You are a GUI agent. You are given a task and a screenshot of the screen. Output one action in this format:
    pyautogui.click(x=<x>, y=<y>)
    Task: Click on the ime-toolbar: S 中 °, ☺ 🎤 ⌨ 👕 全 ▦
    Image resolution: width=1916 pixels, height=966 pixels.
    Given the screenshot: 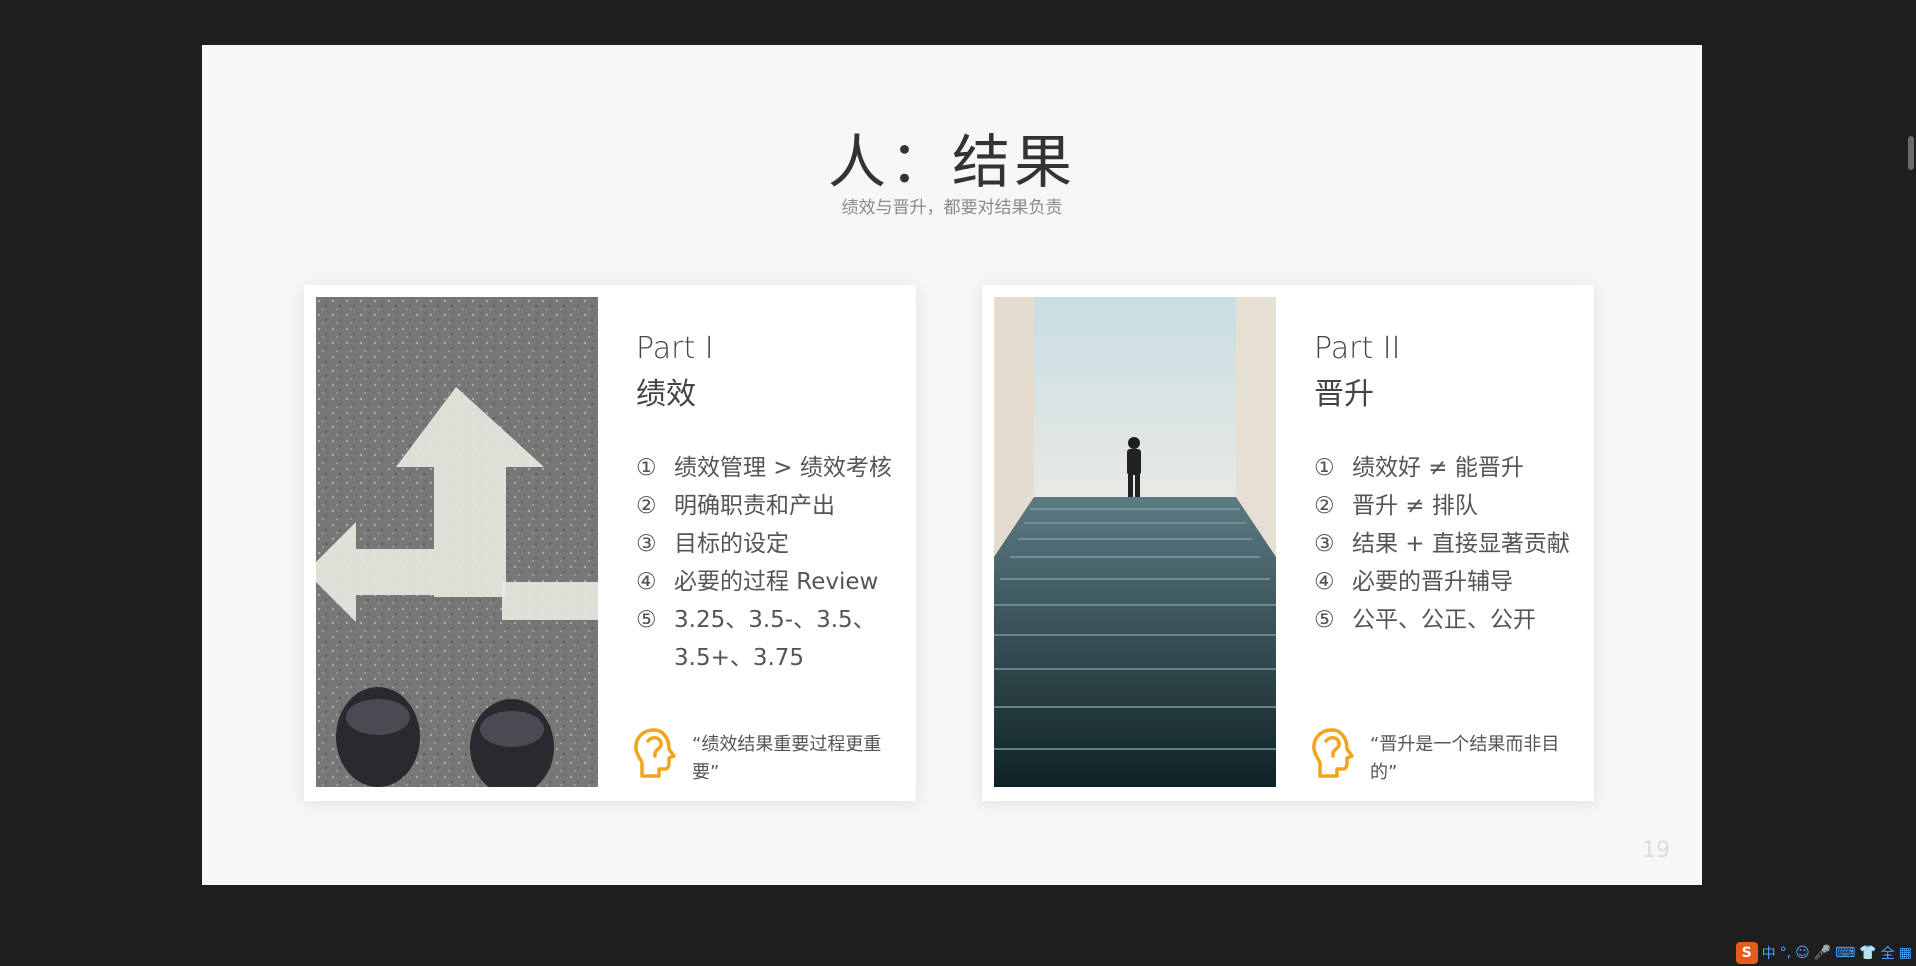 What is the action you would take?
    pyautogui.click(x=1823, y=953)
    